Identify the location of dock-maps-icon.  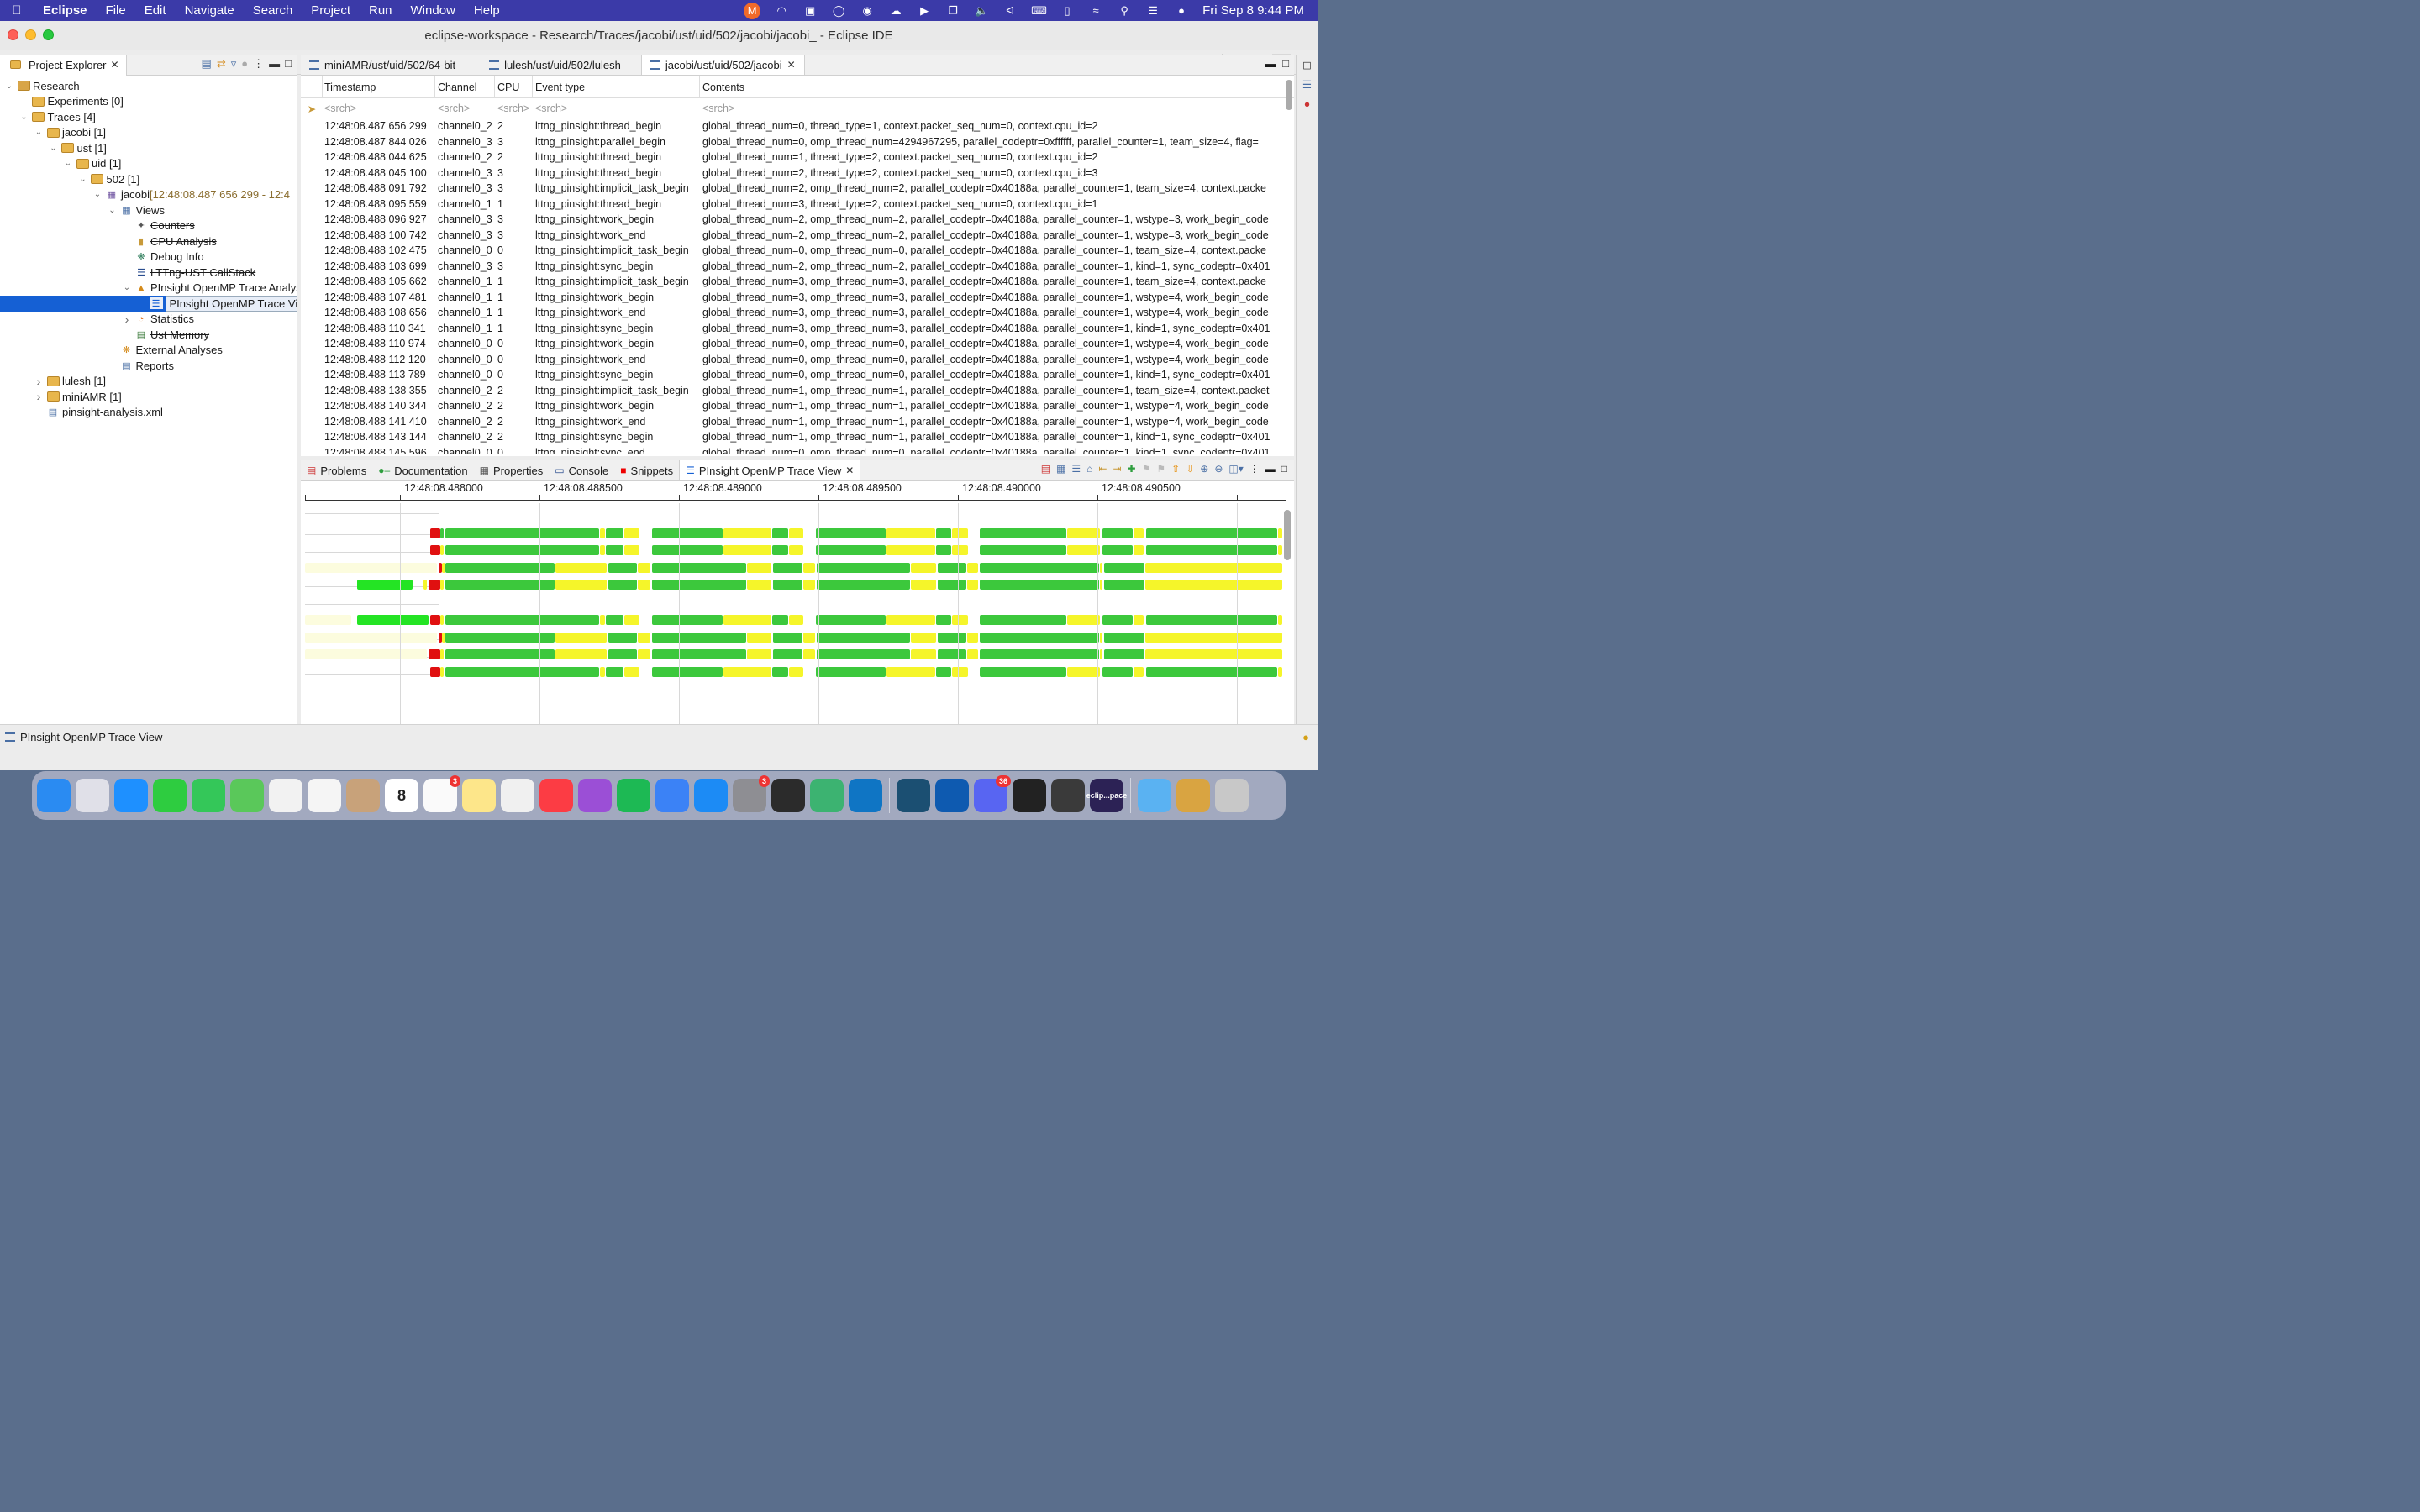
(247, 795).